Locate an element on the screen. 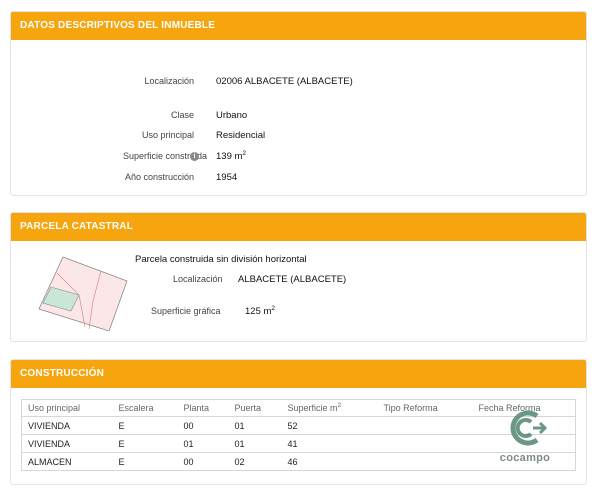  cell-uso: ALMACEN is located at coordinates (67, 461).